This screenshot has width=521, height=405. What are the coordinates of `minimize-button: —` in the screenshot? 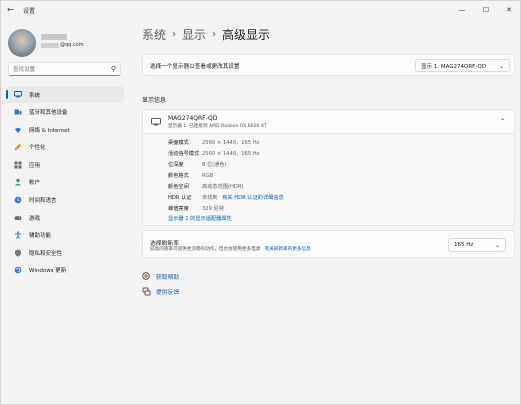 It's located at (462, 10).